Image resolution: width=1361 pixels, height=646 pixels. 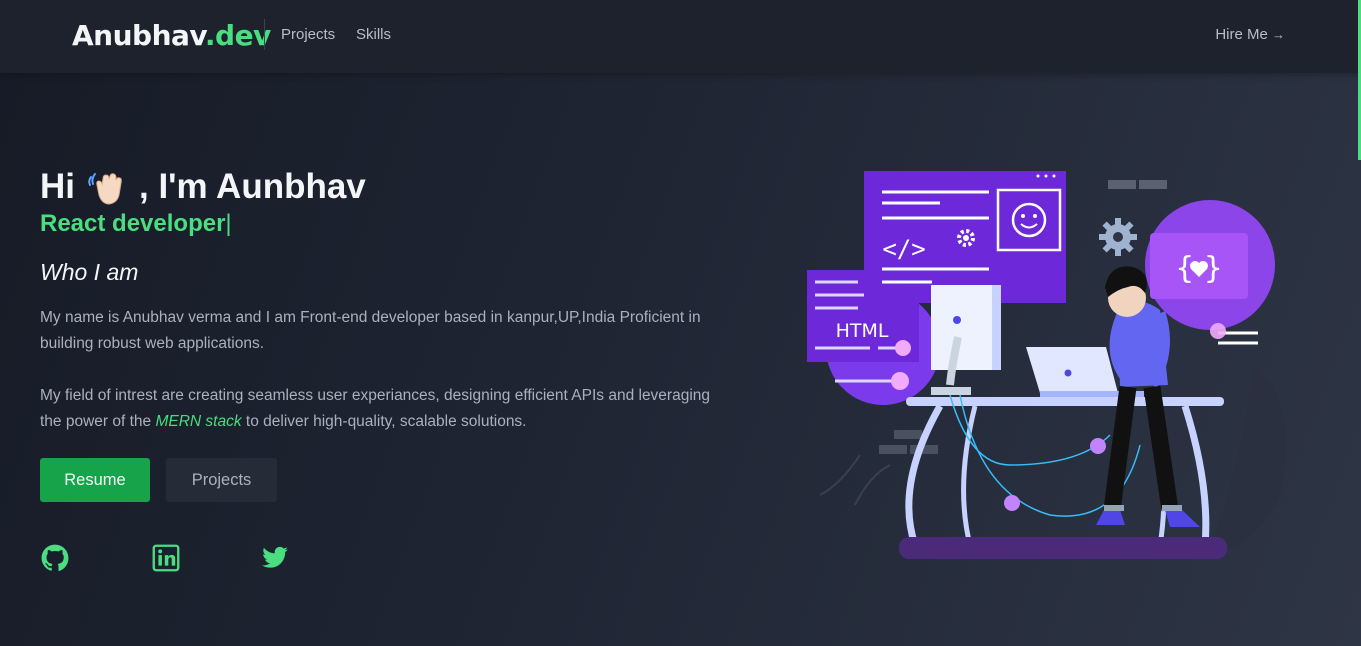 I want to click on nav-link-projects: Projects, so click(x=308, y=34).